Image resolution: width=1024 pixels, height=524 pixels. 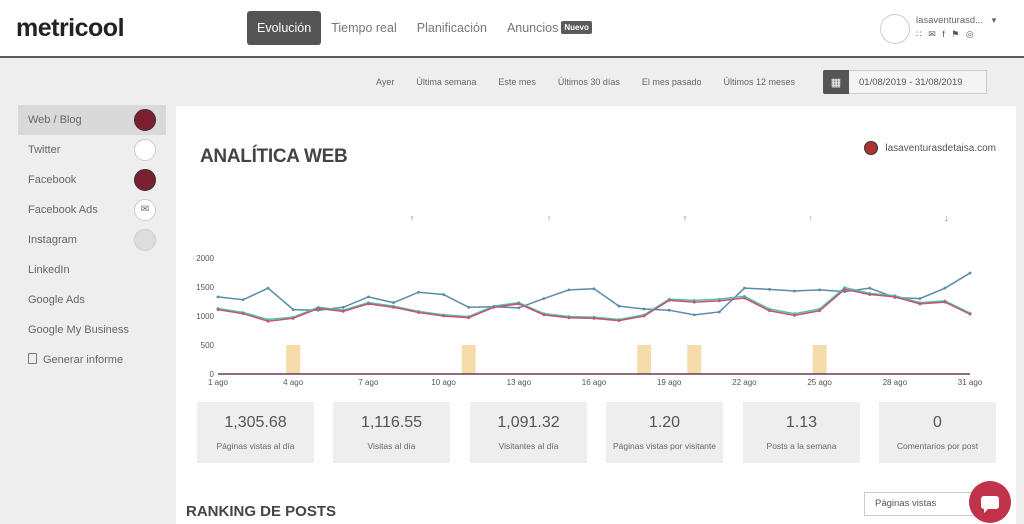 What do you see at coordinates (927, 217) in the screenshot?
I see `kpi-value: 0` at bounding box center [927, 217].